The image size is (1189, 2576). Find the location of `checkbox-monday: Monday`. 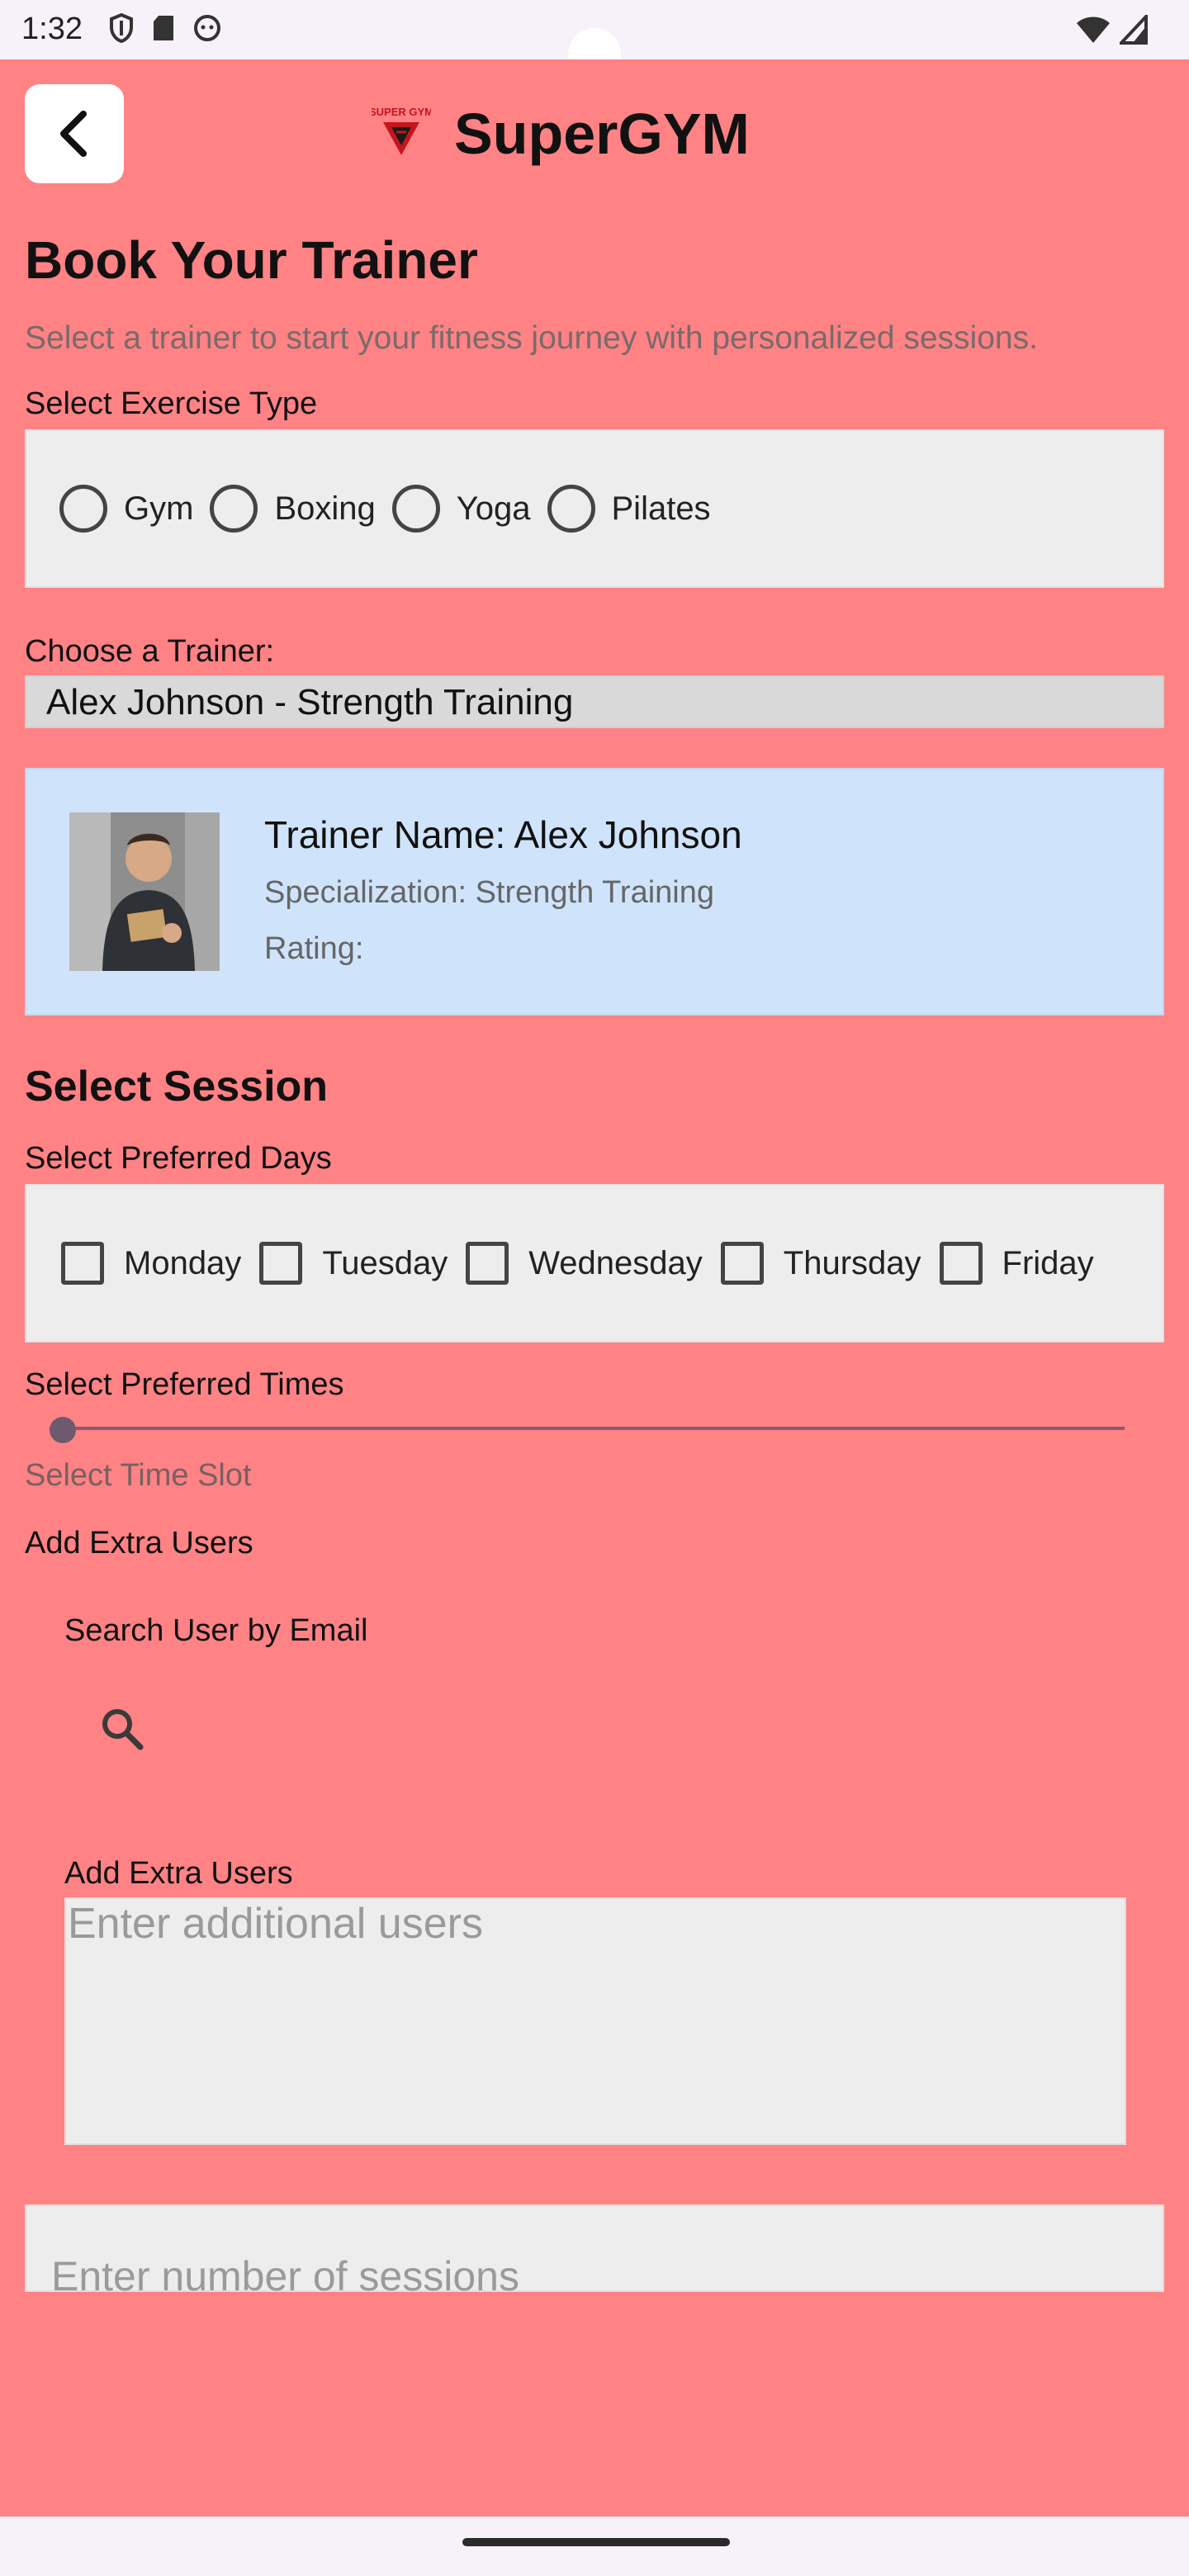

checkbox-monday: Monday is located at coordinates (151, 1263).